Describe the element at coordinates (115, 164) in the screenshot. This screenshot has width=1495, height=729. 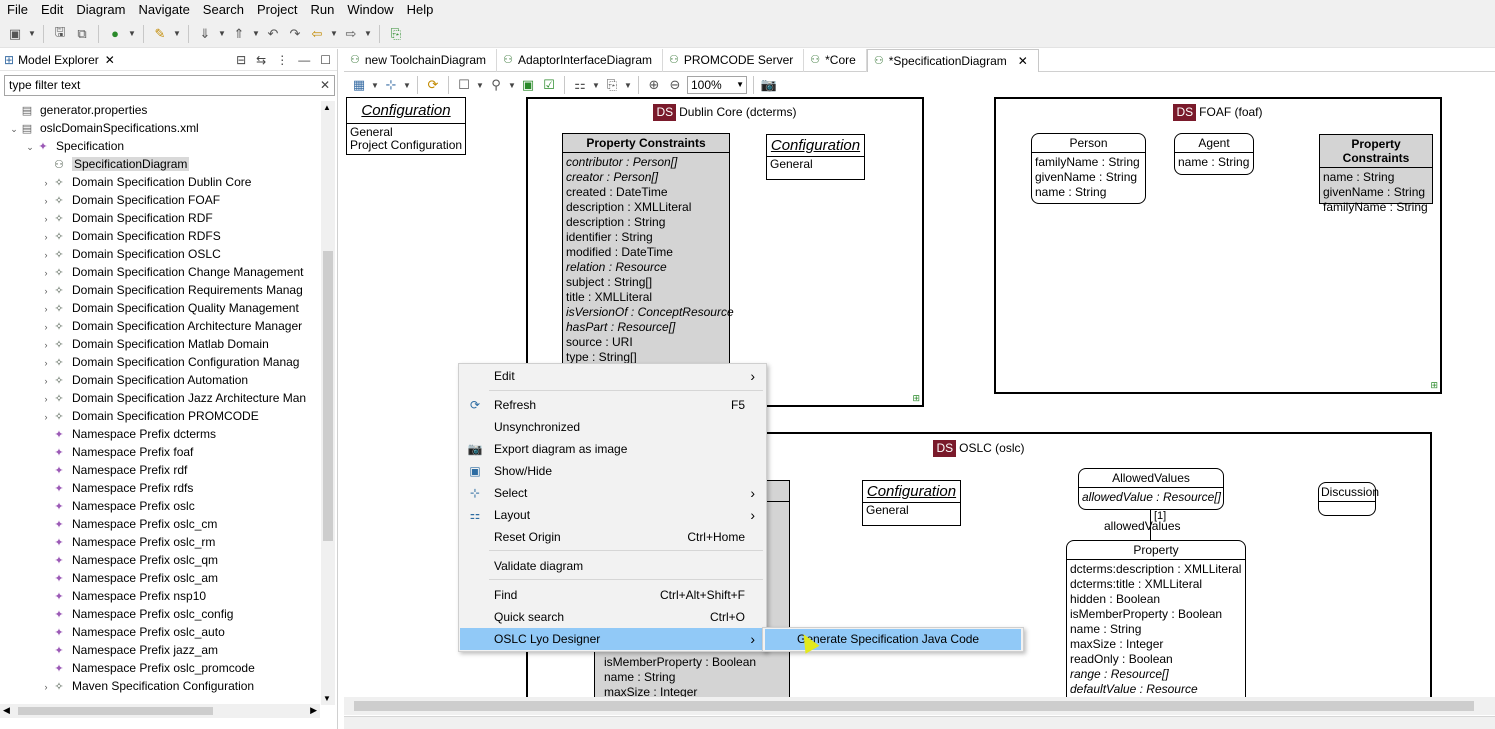
I see `tree-item: ⚇ SpecificationDiagram` at that location.